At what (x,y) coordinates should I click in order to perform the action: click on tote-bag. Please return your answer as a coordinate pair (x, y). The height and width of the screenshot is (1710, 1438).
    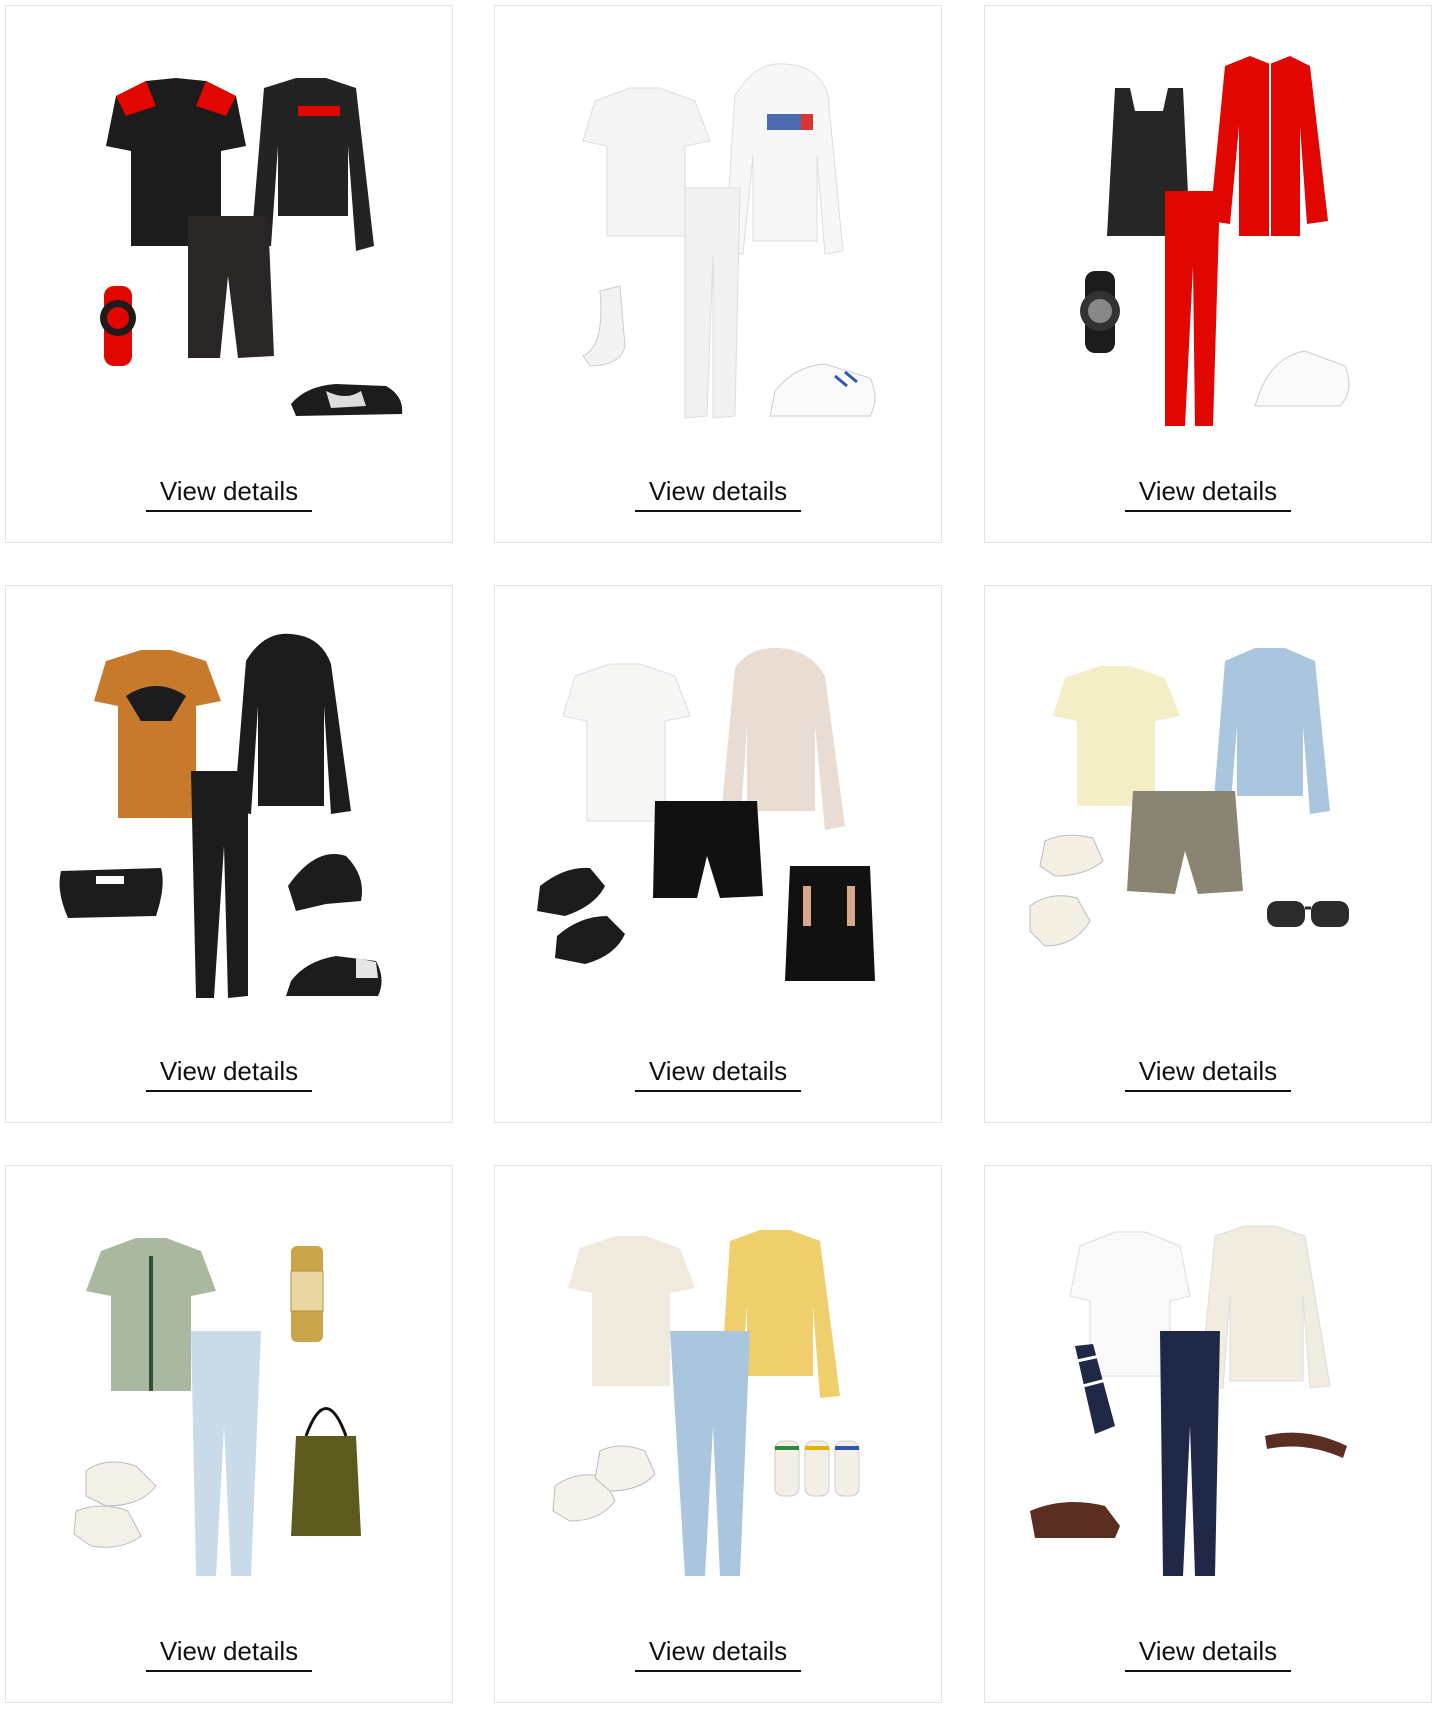
    Looking at the image, I should click on (326, 1486).